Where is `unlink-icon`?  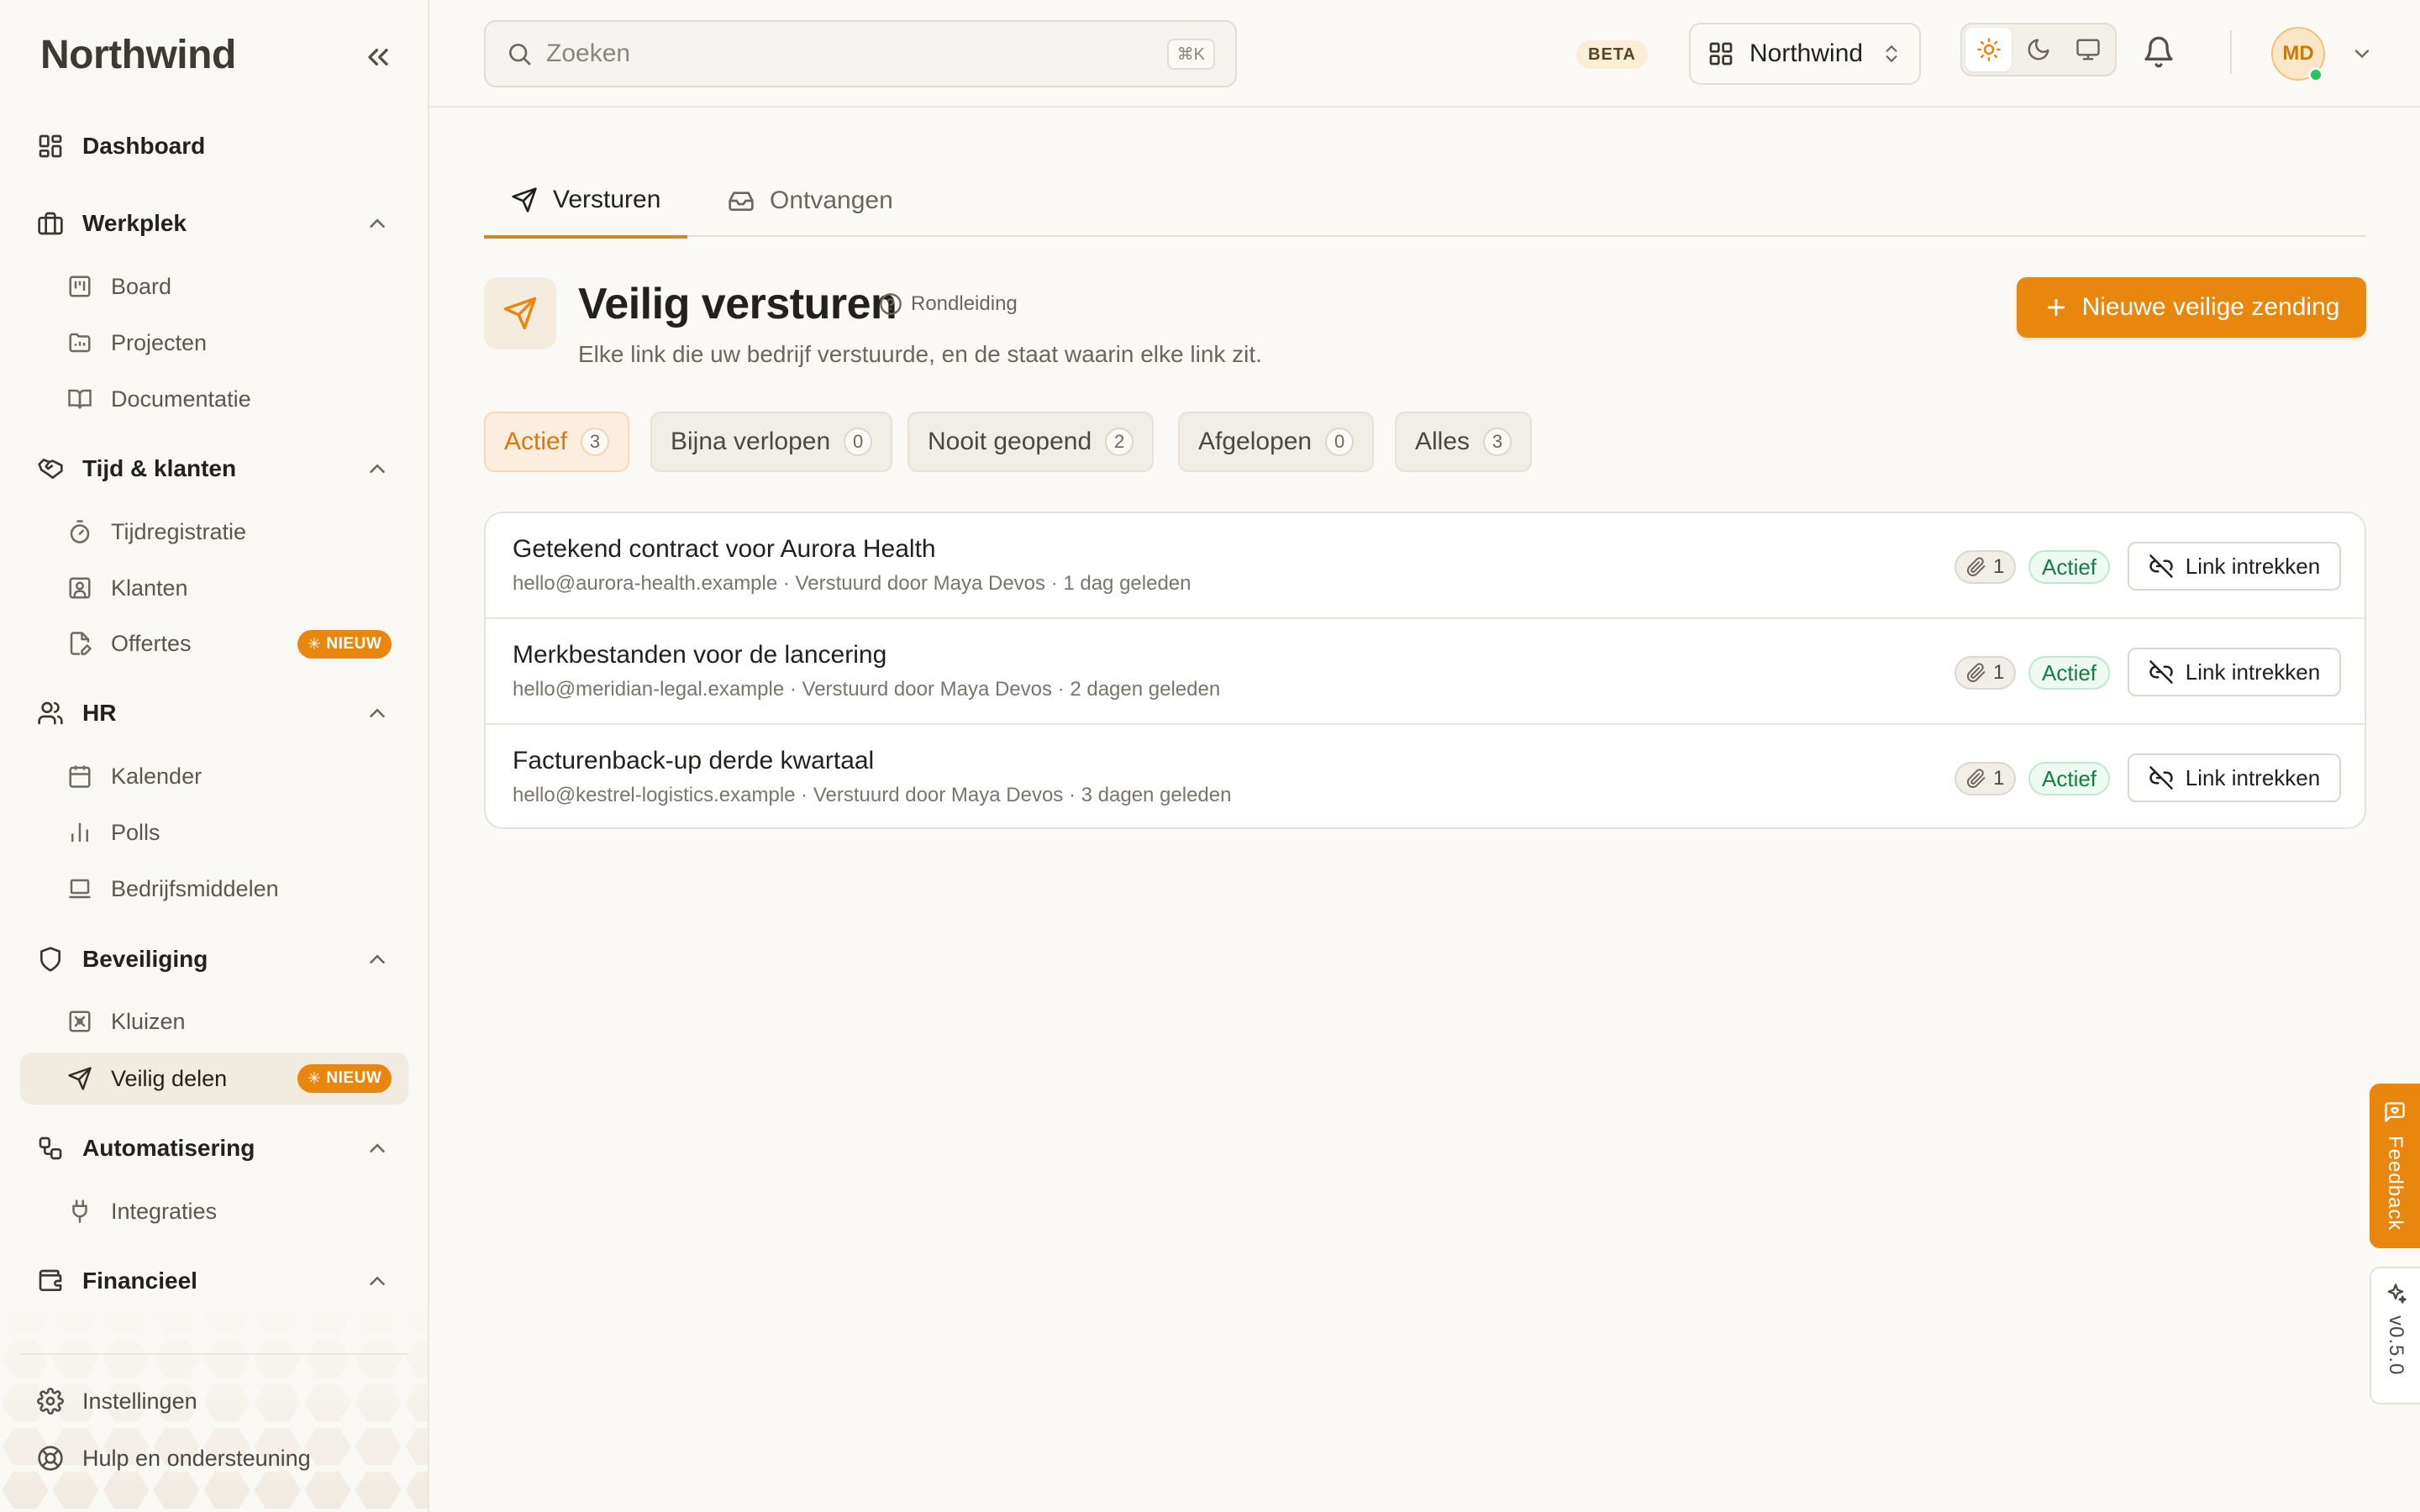
unlink-icon is located at coordinates (2161, 672).